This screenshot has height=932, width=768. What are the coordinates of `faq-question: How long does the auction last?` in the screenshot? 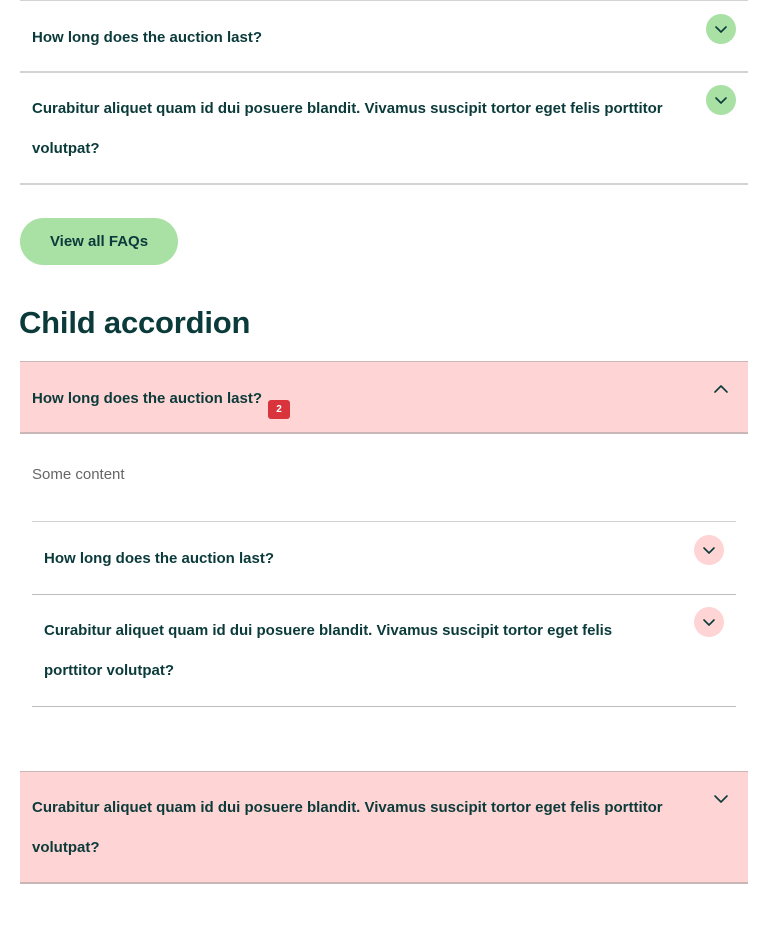 It's located at (147, 37).